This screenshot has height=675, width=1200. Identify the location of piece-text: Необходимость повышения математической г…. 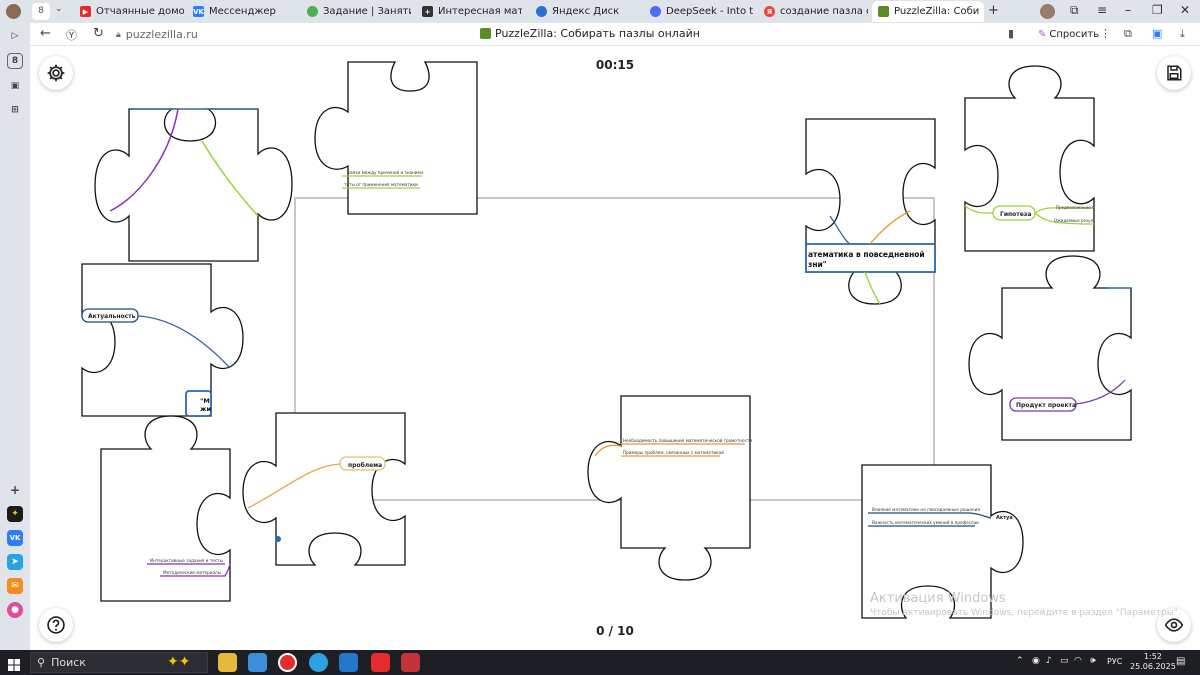
(687, 440).